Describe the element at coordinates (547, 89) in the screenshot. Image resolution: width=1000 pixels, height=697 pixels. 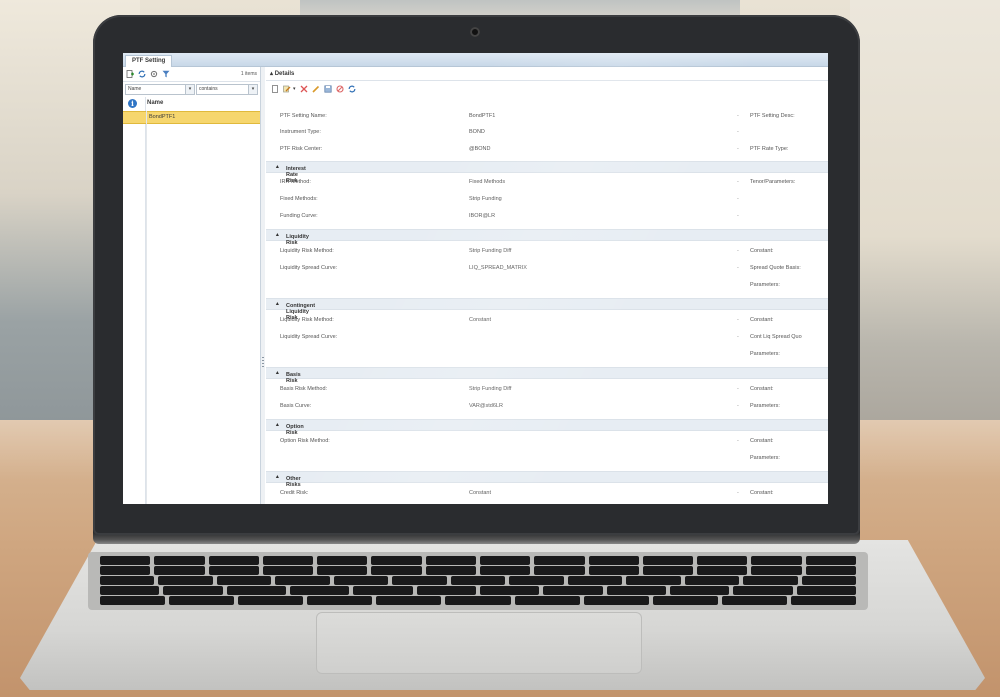
I see `details-toolbar: ▾` at that location.